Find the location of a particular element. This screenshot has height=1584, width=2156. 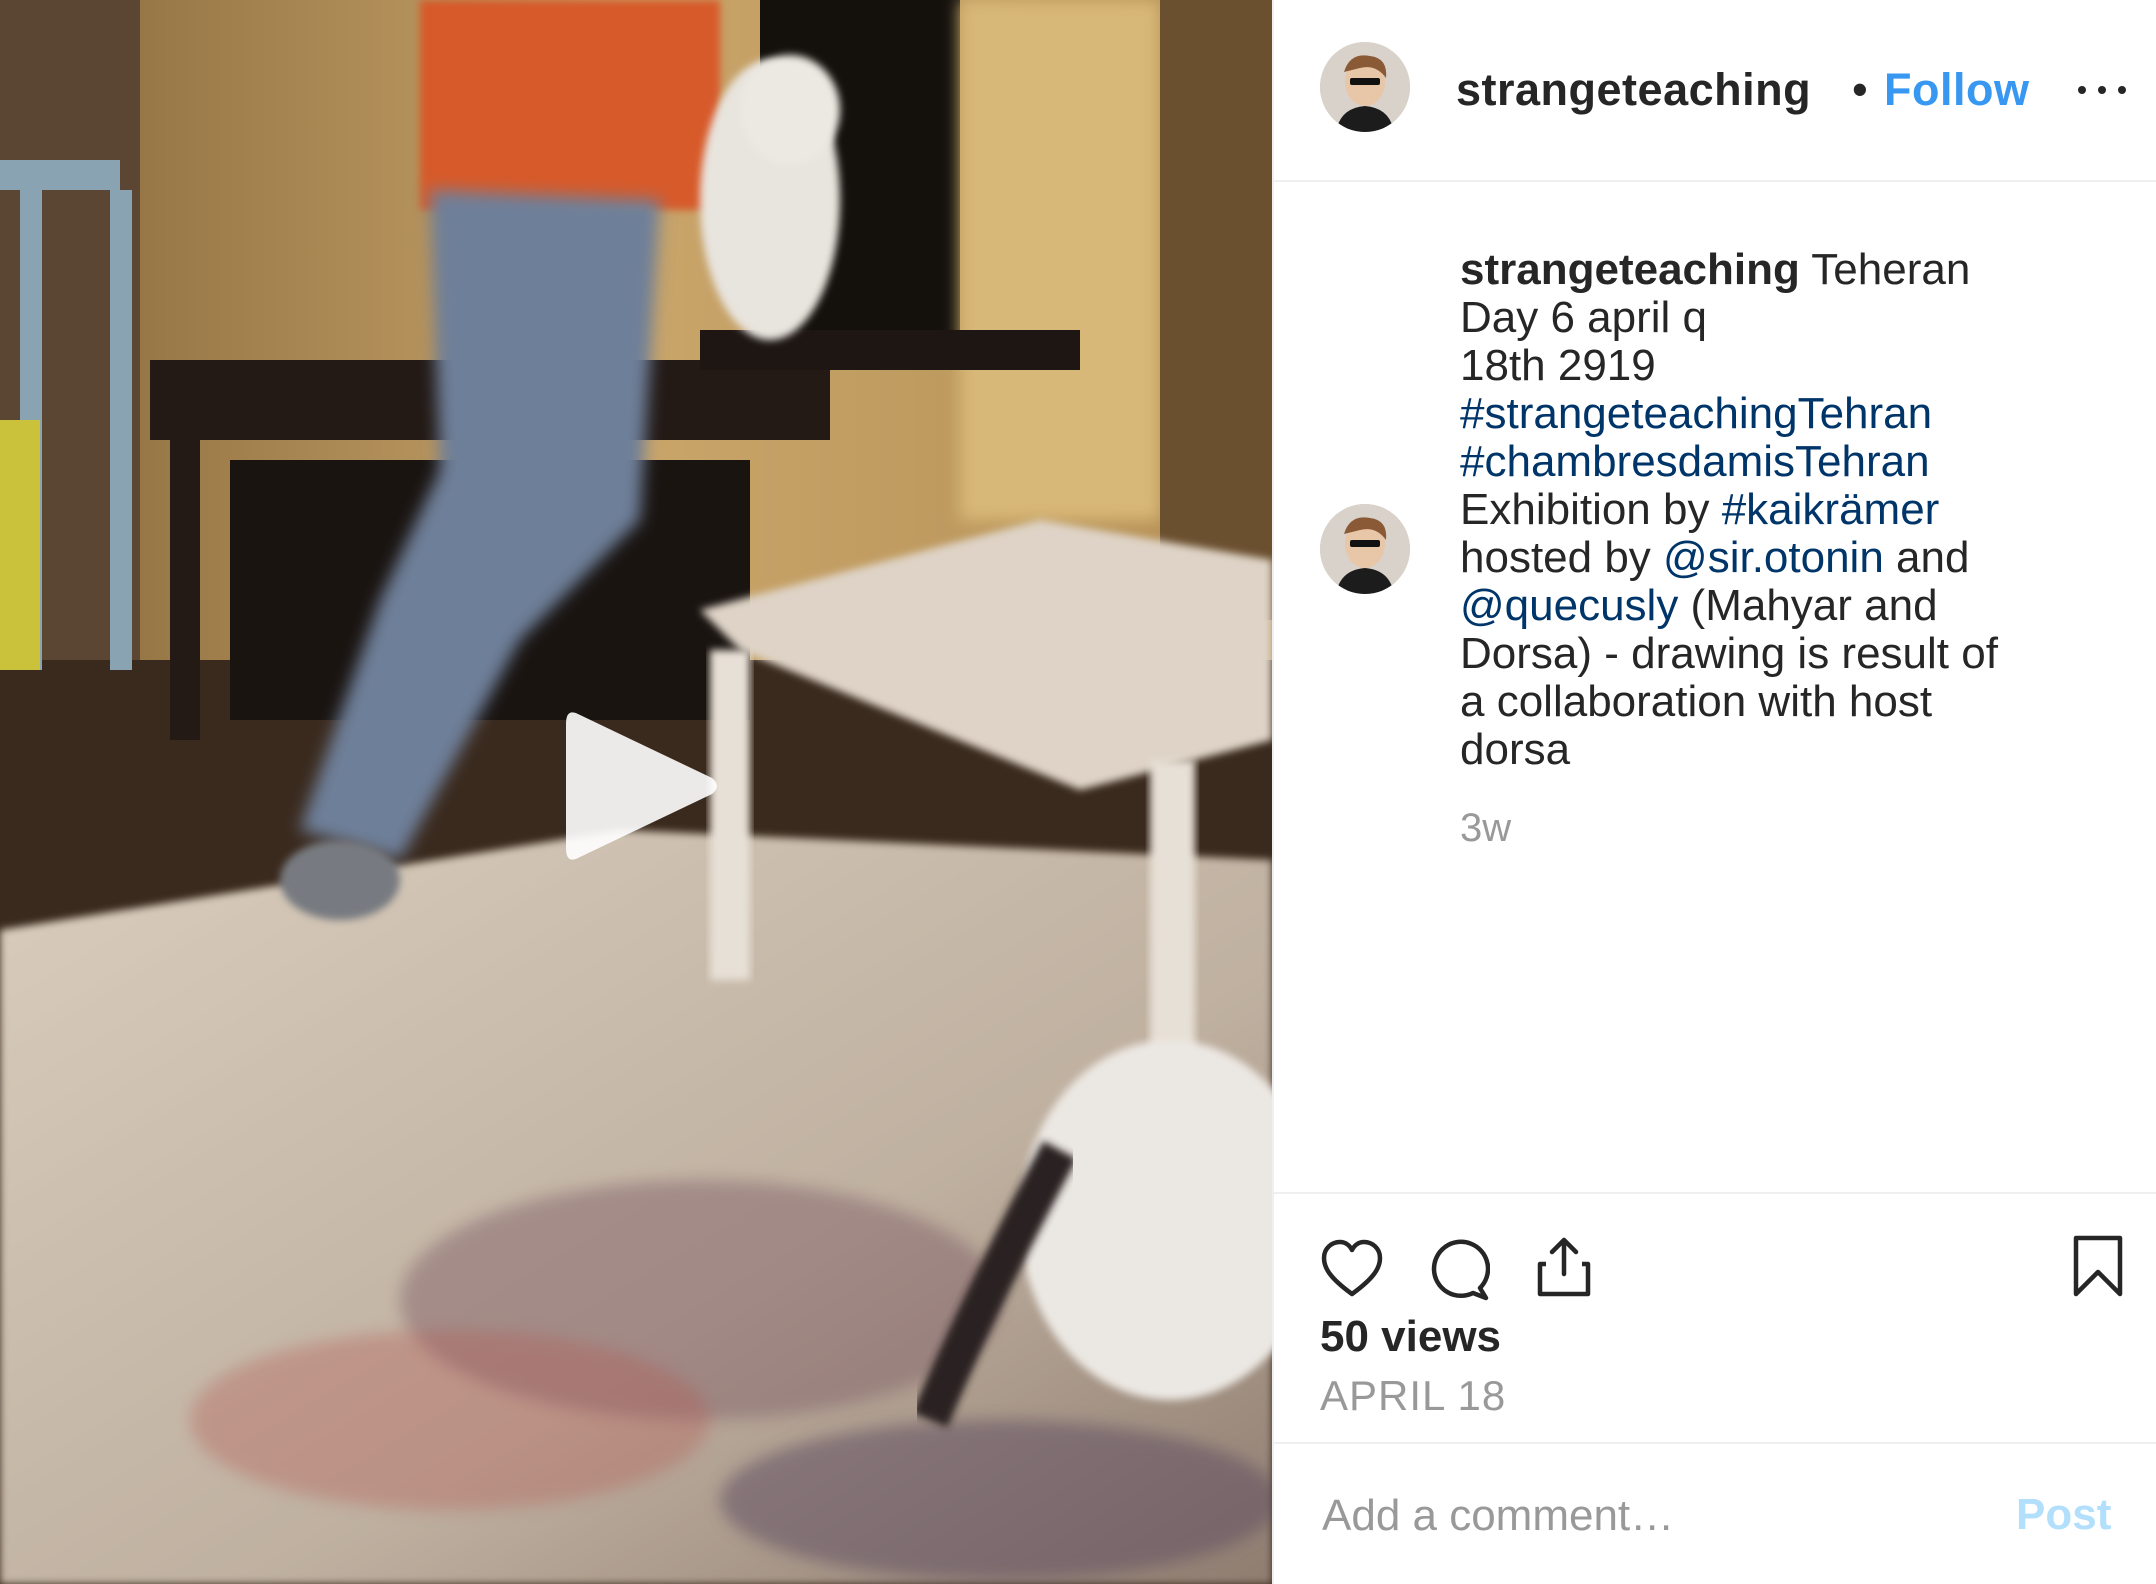

caption-line: Day 6 april q is located at coordinates (1800, 318).